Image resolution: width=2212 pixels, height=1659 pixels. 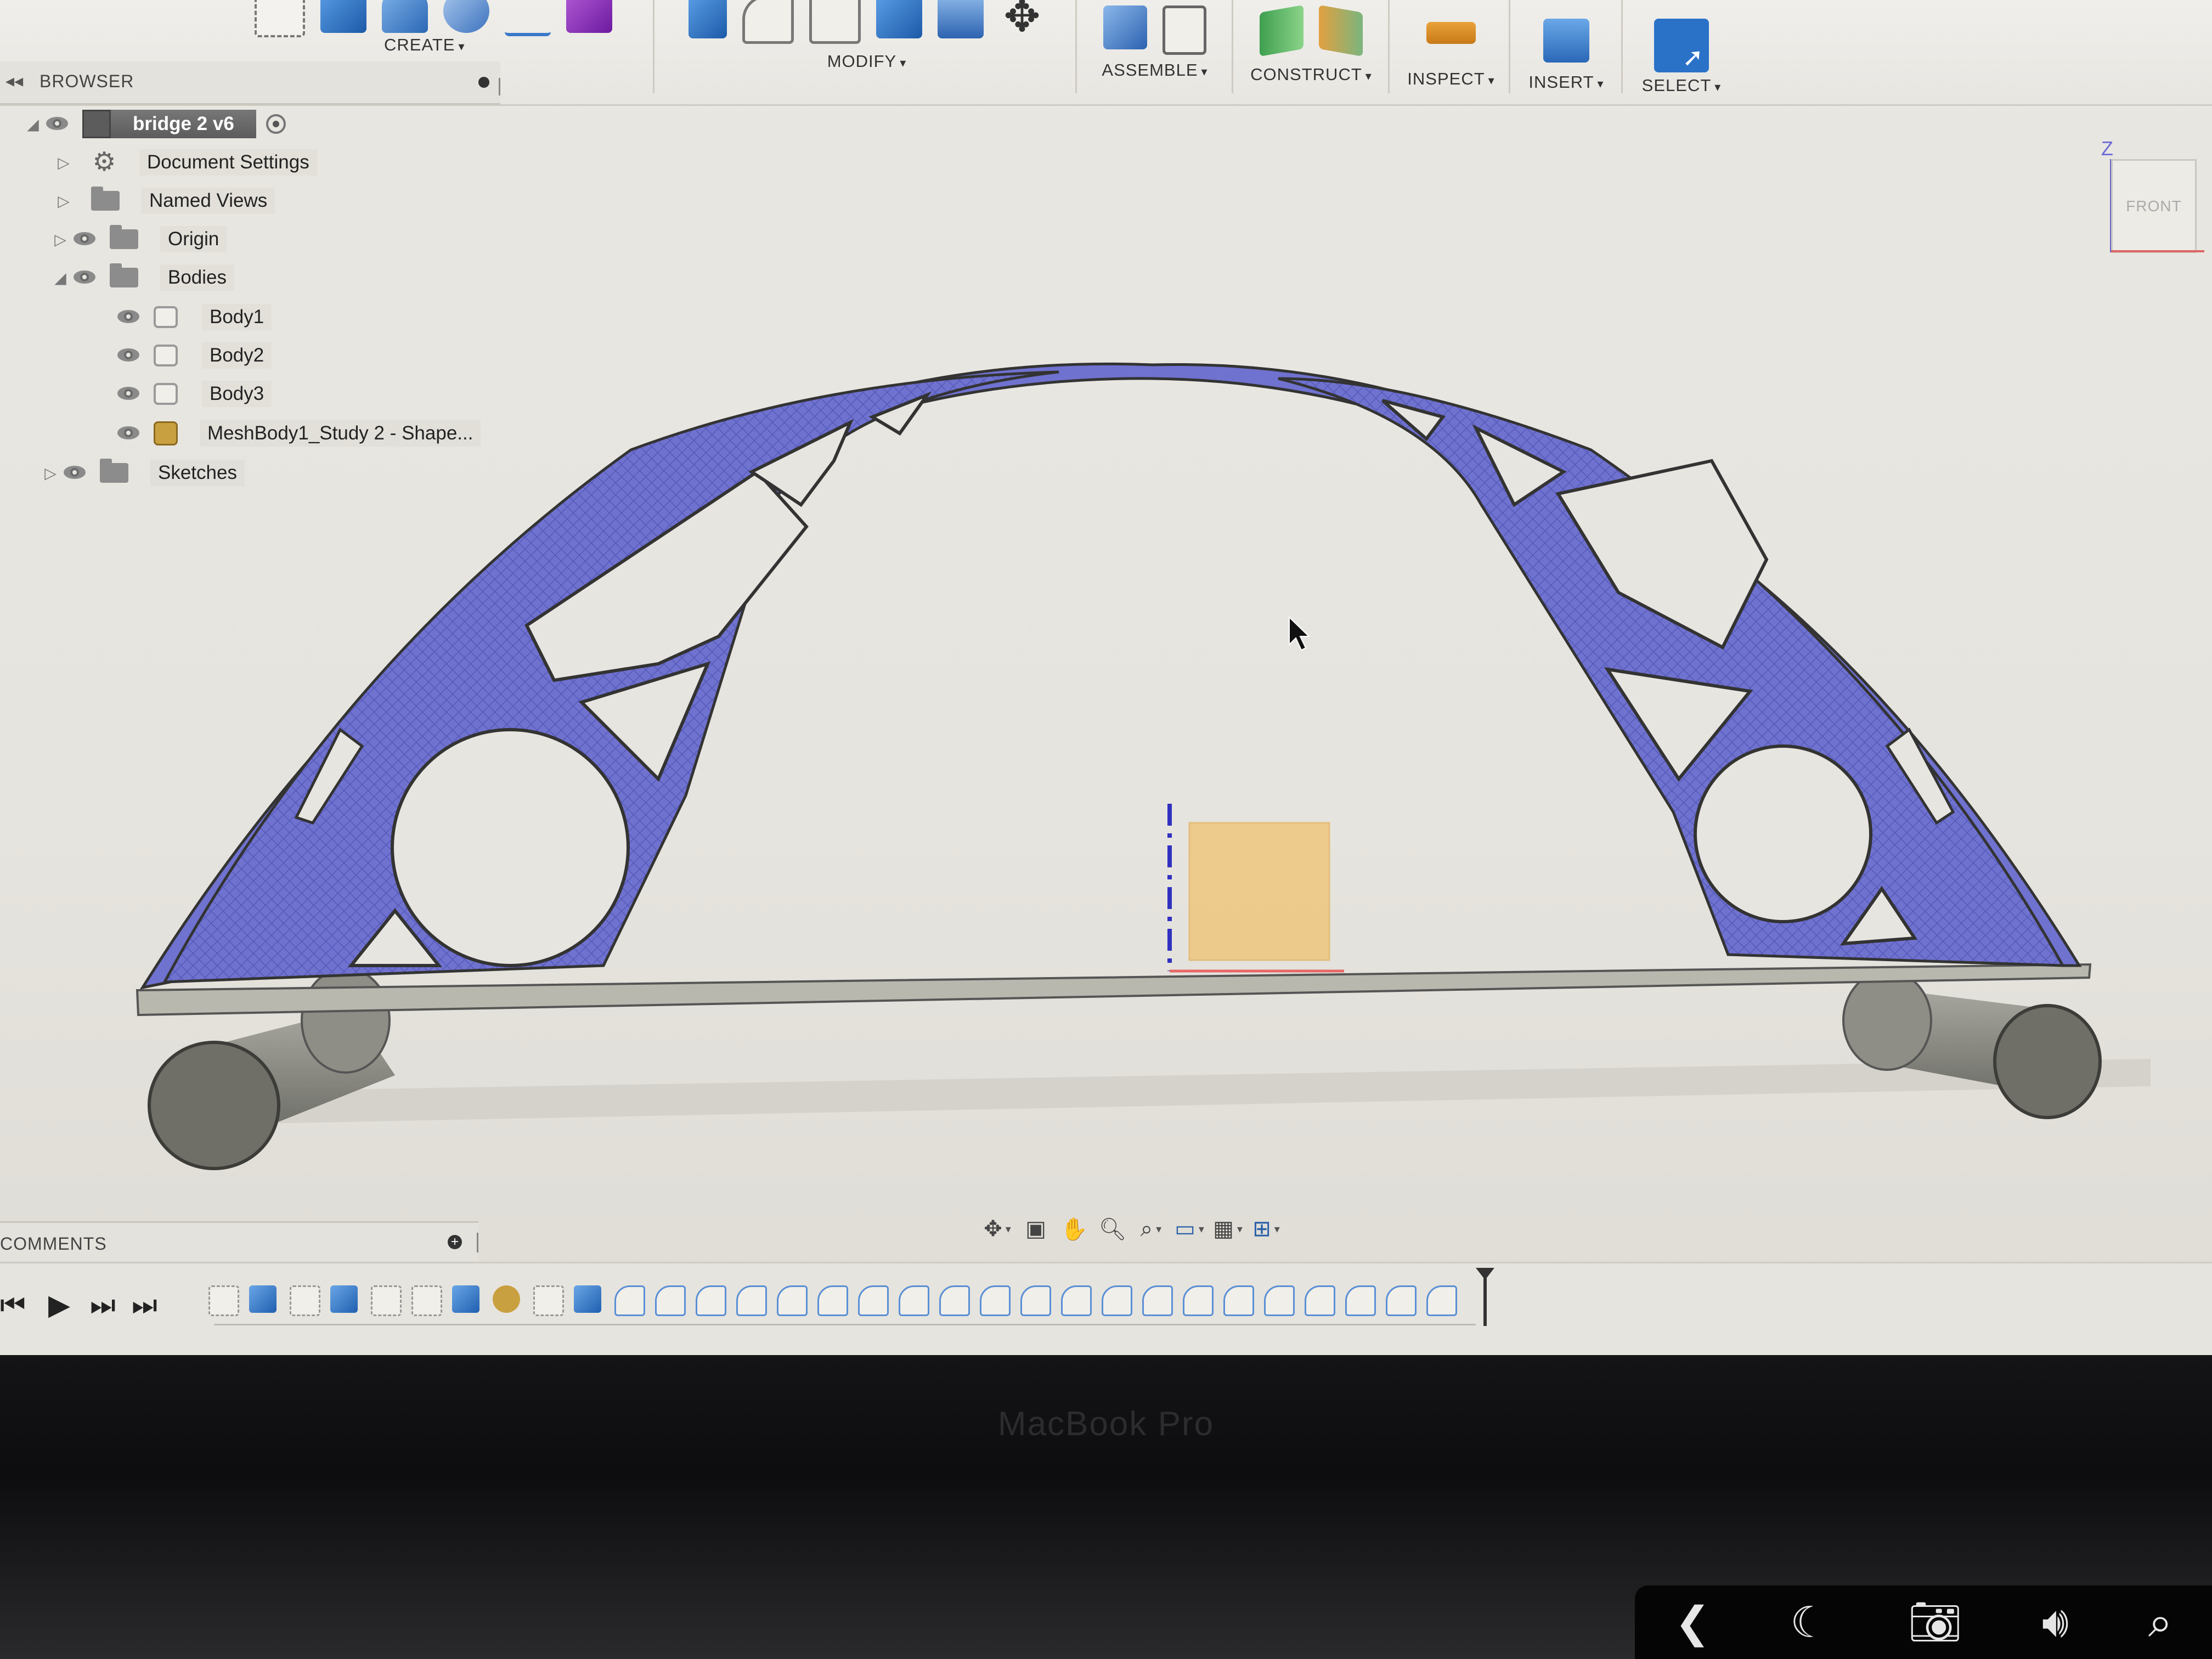 I want to click on load-region-box, so click(x=1259, y=892).